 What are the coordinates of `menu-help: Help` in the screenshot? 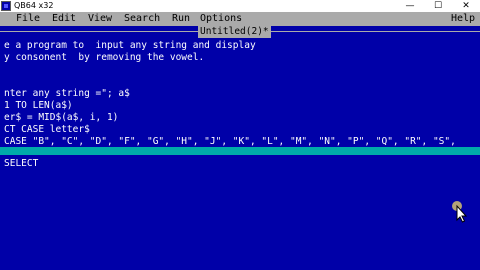 It's located at (463, 19).